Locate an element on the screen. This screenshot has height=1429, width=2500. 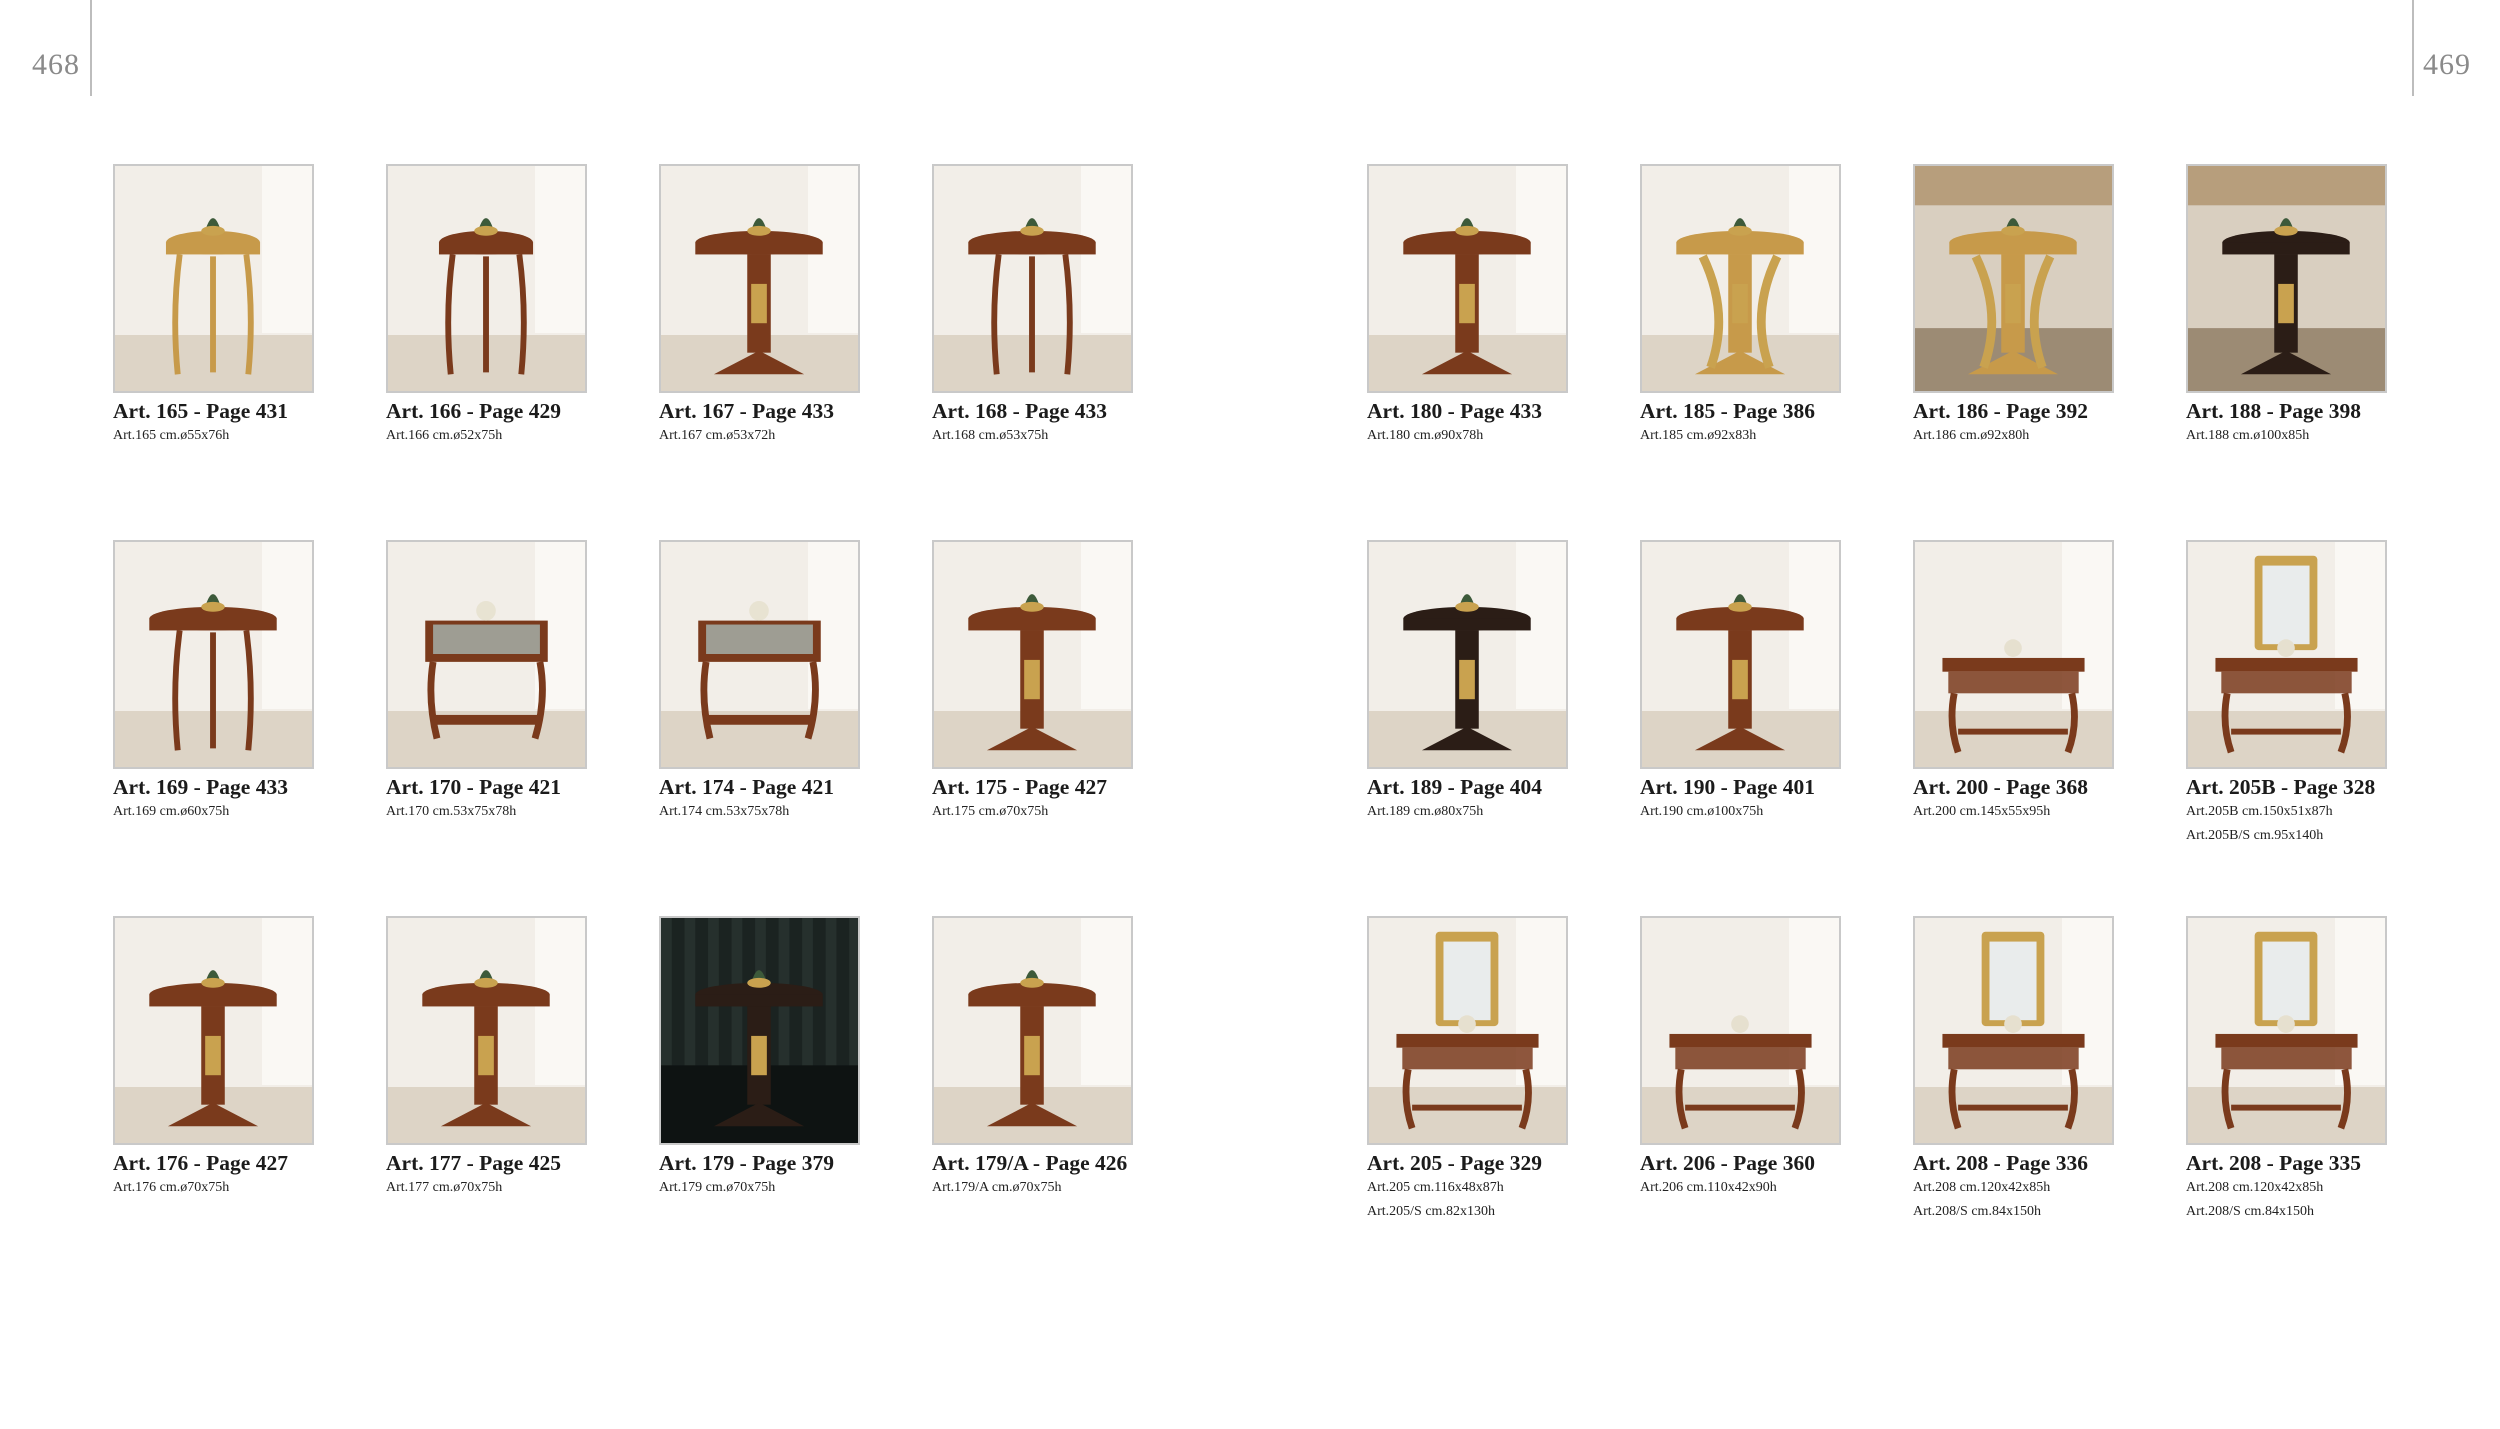
catalog-item: Art. 200 - Page 368 Art.200 cm.145x55x95h is located at coordinates (2043, 682).